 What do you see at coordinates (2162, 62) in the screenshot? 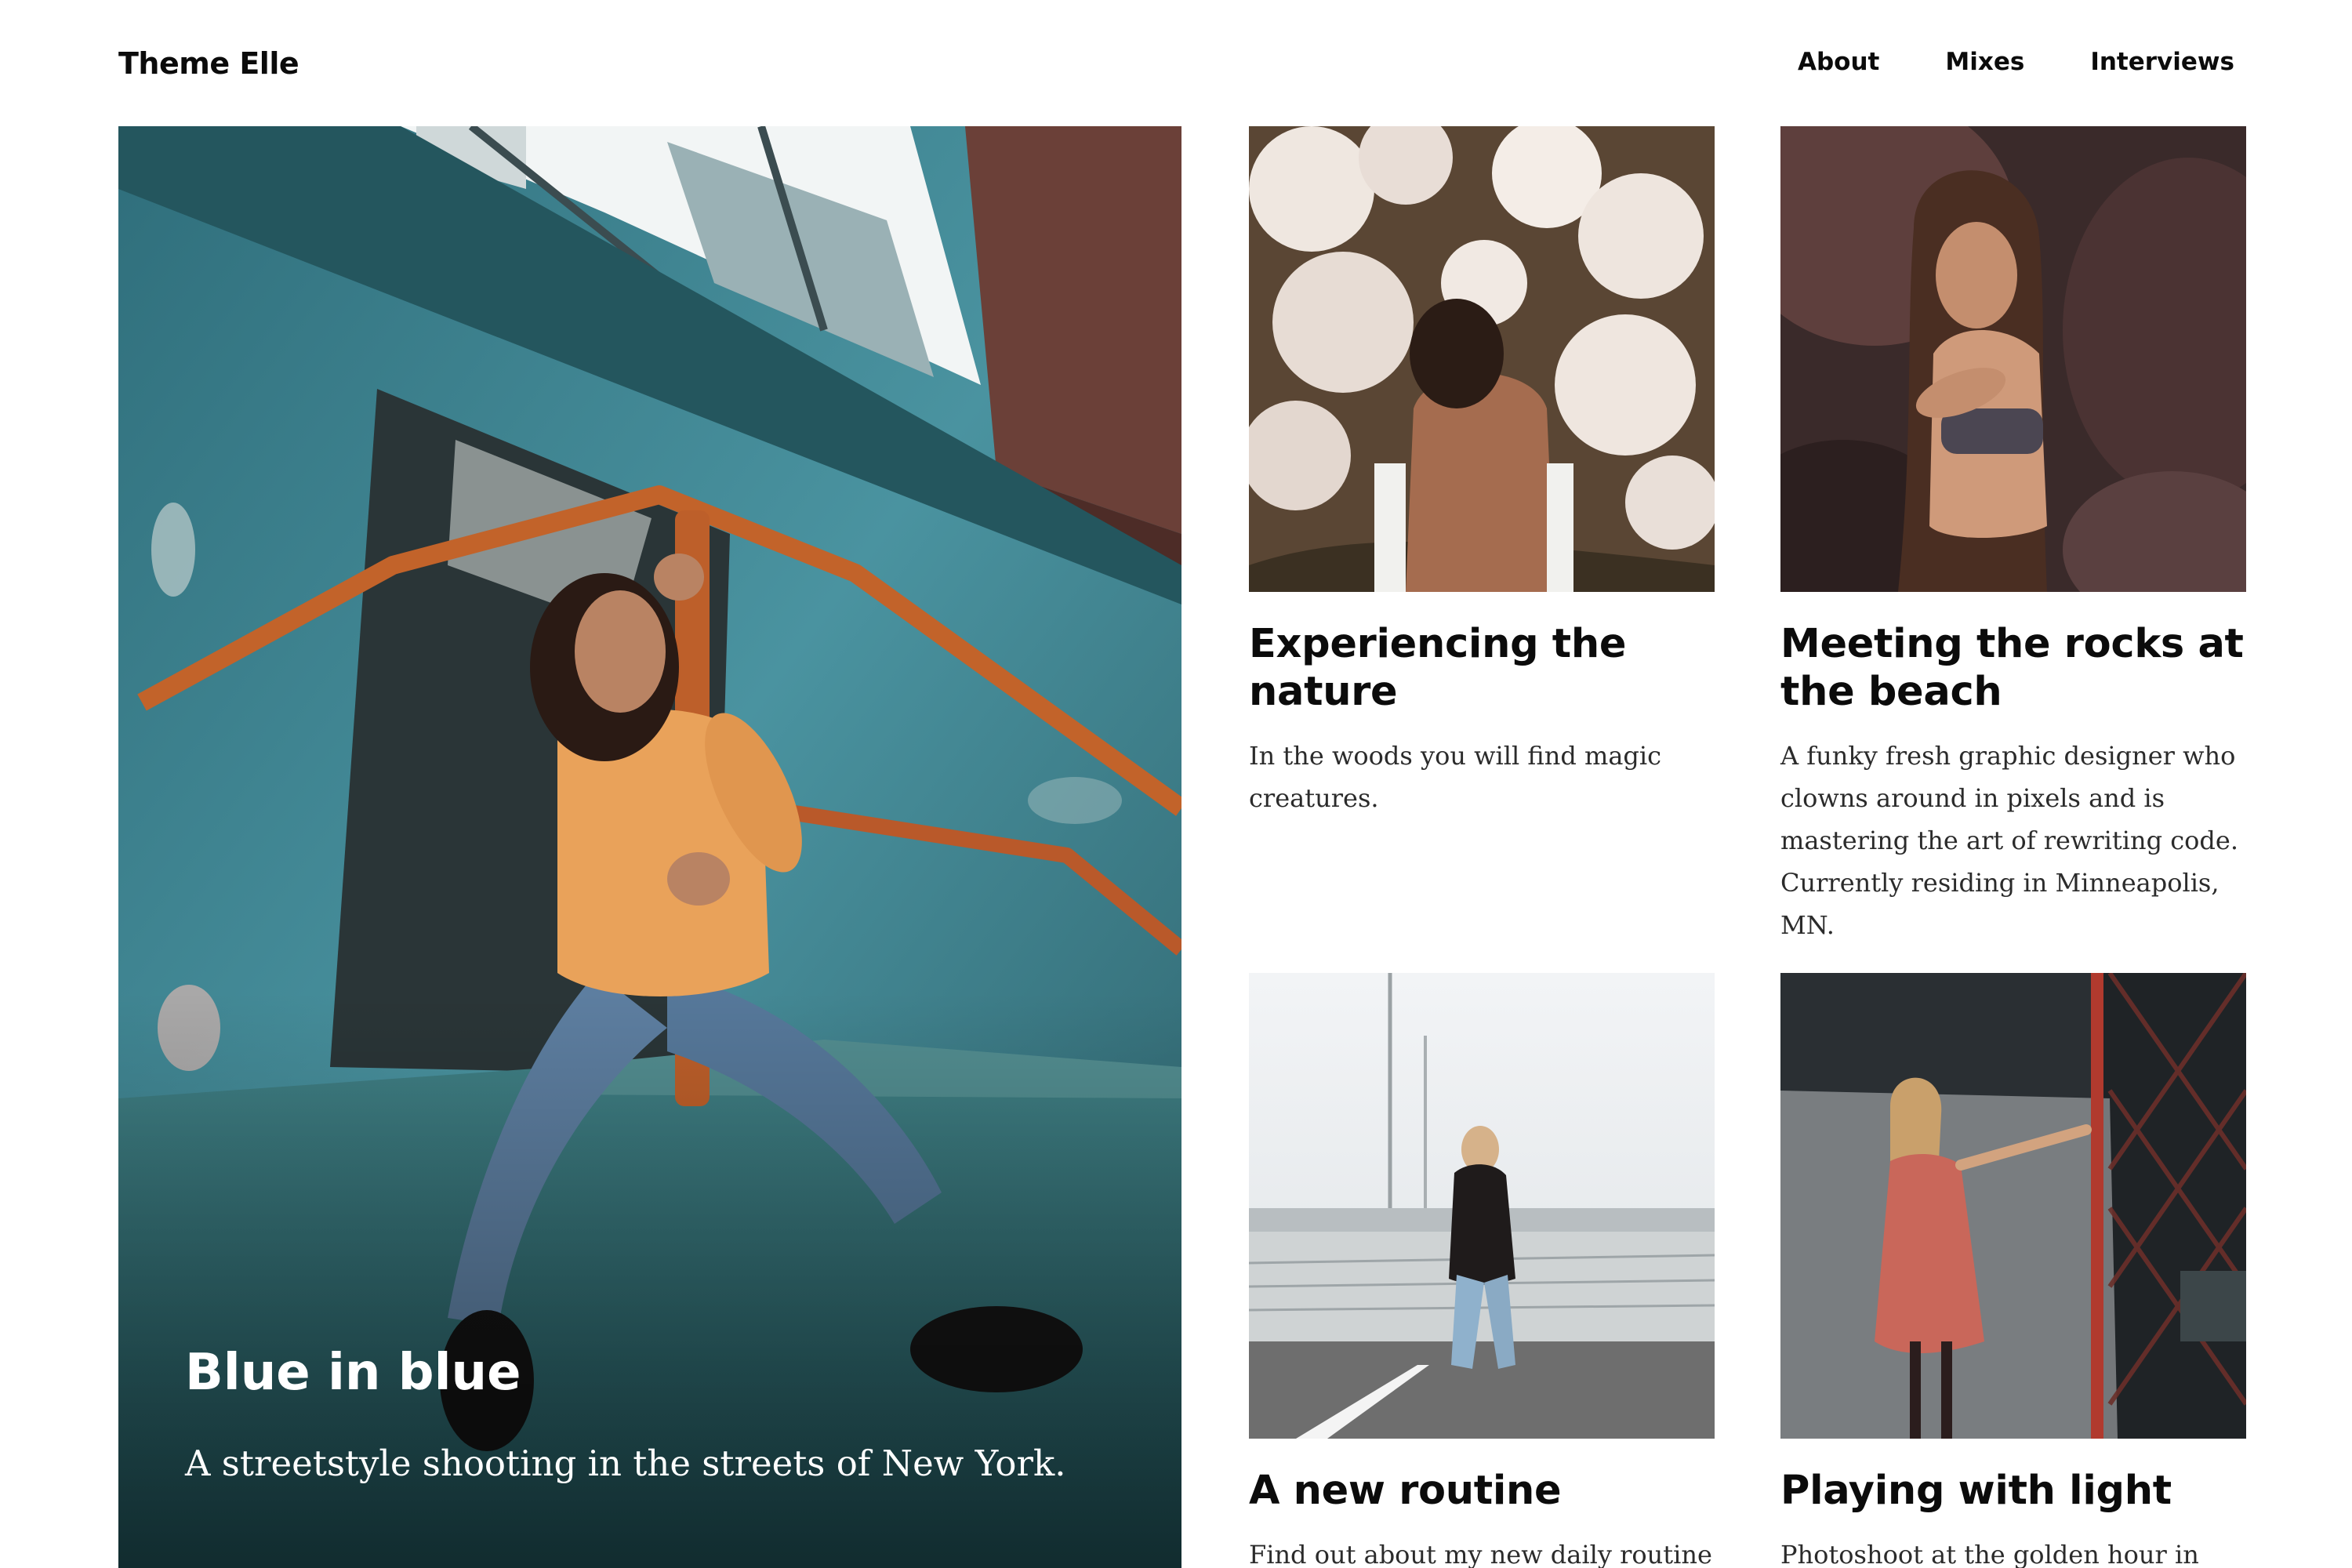
I see `nav-interviews: Interviews` at bounding box center [2162, 62].